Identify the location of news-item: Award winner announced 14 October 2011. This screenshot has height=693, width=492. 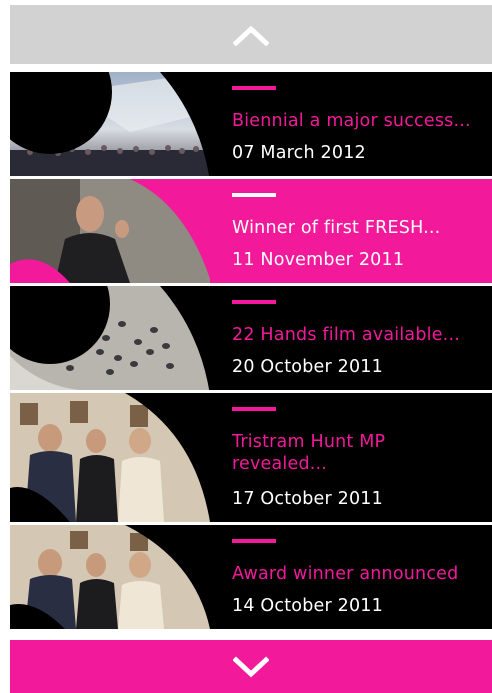
(251, 577).